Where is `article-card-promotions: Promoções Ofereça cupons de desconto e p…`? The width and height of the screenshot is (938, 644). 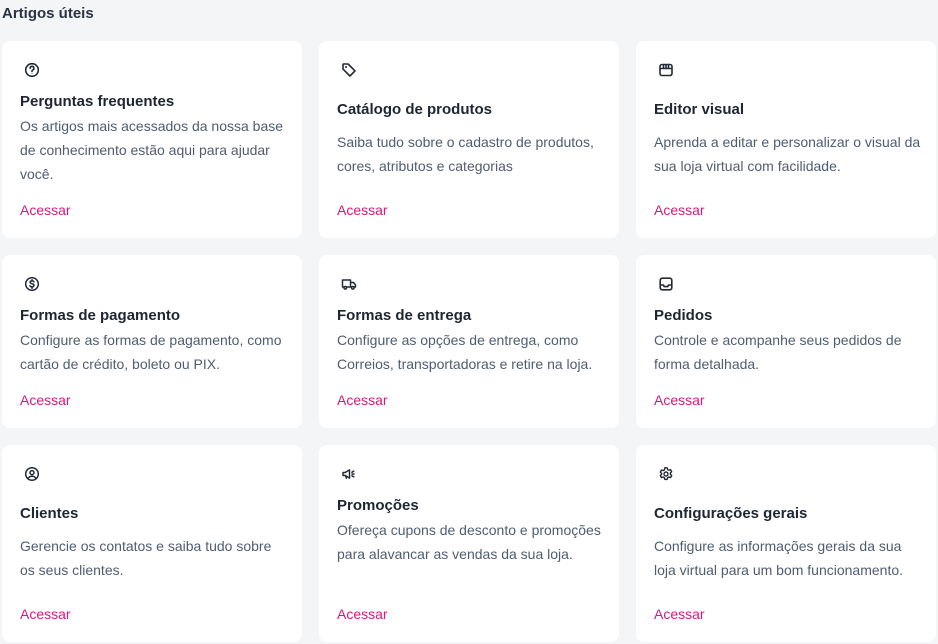
article-card-promotions: Promoções Ofereça cupons de desconto e p… is located at coordinates (469, 543).